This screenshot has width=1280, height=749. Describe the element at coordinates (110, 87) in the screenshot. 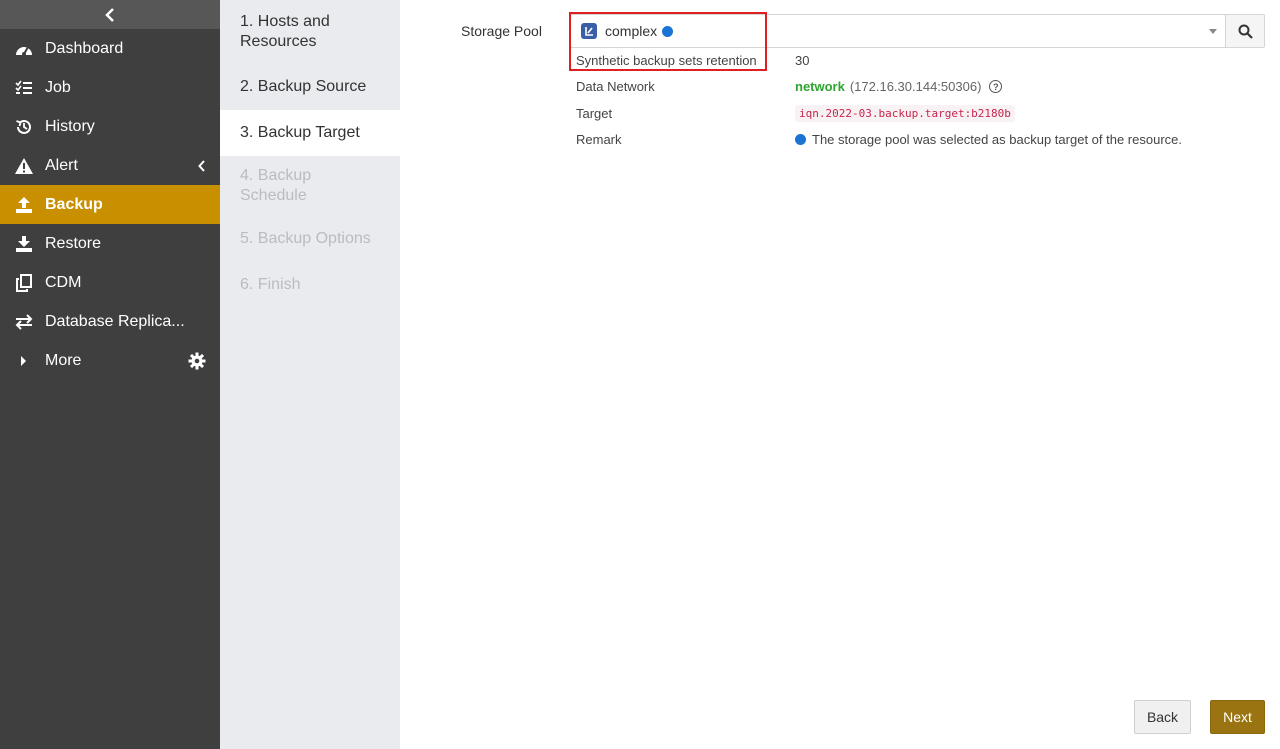

I see `sidebar-item-job: Job` at that location.